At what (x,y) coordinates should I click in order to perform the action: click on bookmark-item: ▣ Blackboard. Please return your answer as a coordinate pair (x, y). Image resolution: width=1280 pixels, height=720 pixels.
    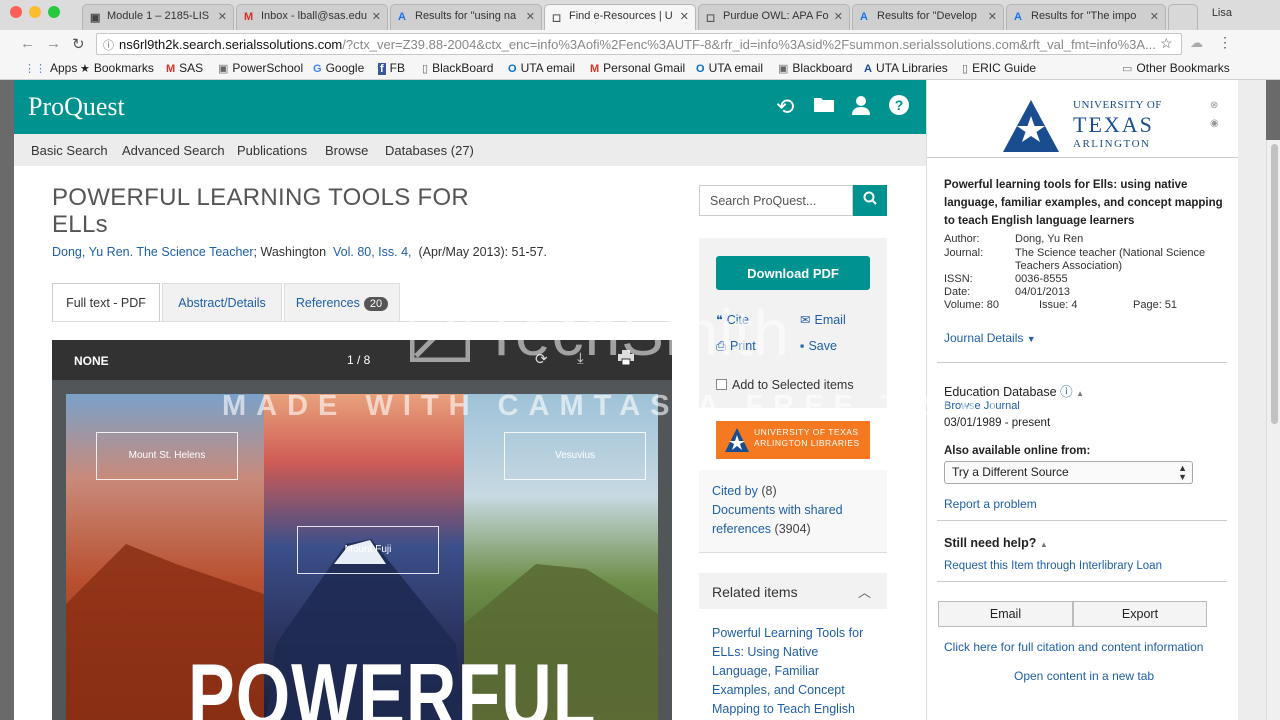
    Looking at the image, I should click on (815, 68).